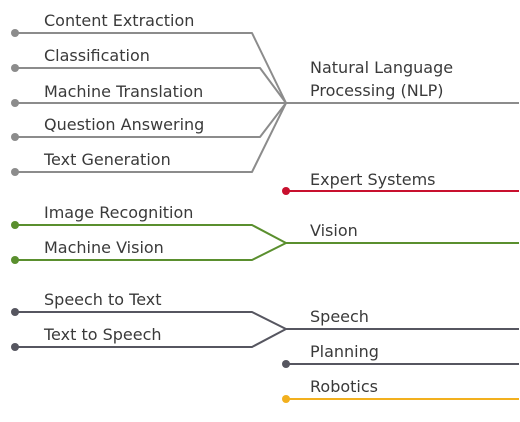 The height and width of the screenshot is (422, 520). What do you see at coordinates (15, 33) in the screenshot?
I see `nlp-dot-content-extraction` at bounding box center [15, 33].